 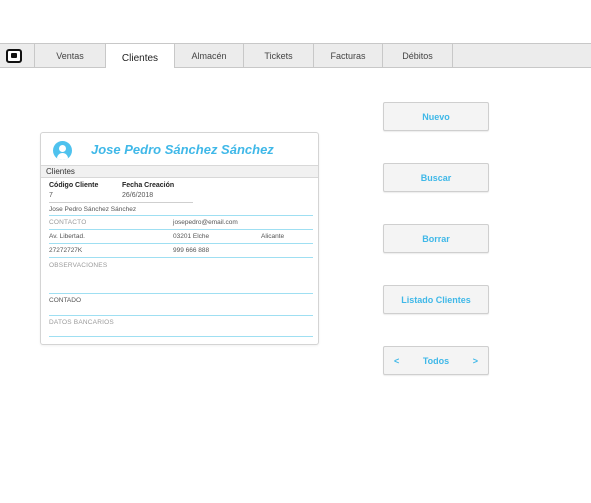 I want to click on creation-date-label: Fecha Creación, so click(x=148, y=185).